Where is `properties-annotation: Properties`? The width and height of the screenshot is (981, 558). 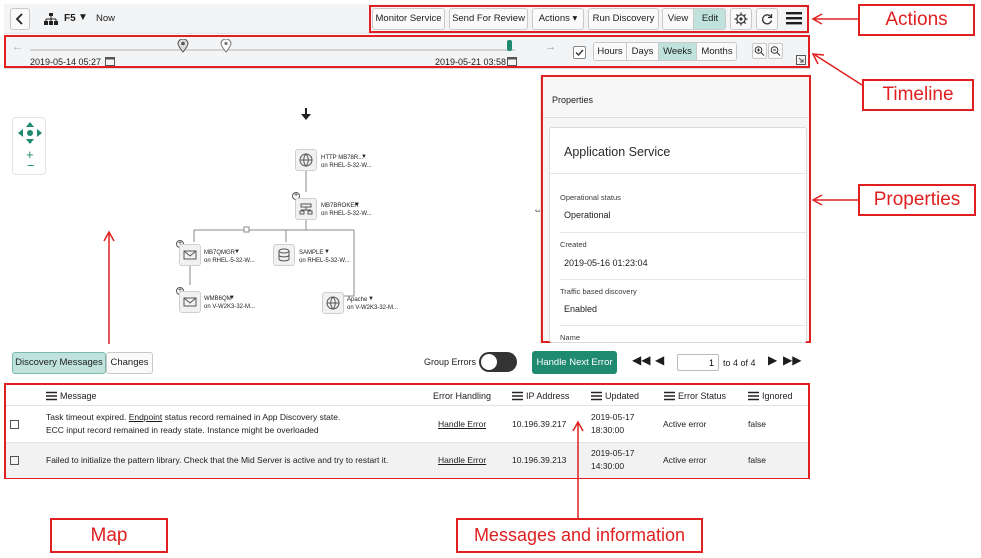
properties-annotation: Properties is located at coordinates (917, 200).